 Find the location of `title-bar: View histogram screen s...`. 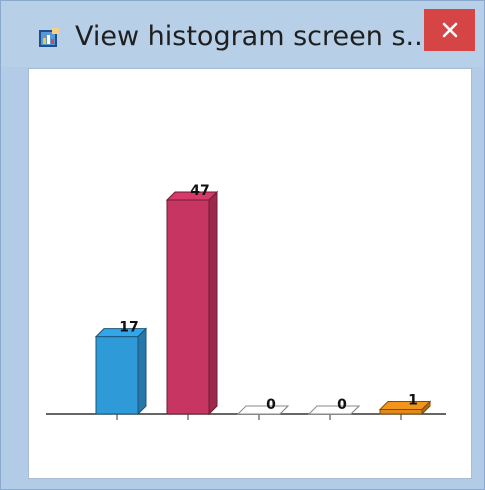

title-bar: View histogram screen s... is located at coordinates (242, 34).